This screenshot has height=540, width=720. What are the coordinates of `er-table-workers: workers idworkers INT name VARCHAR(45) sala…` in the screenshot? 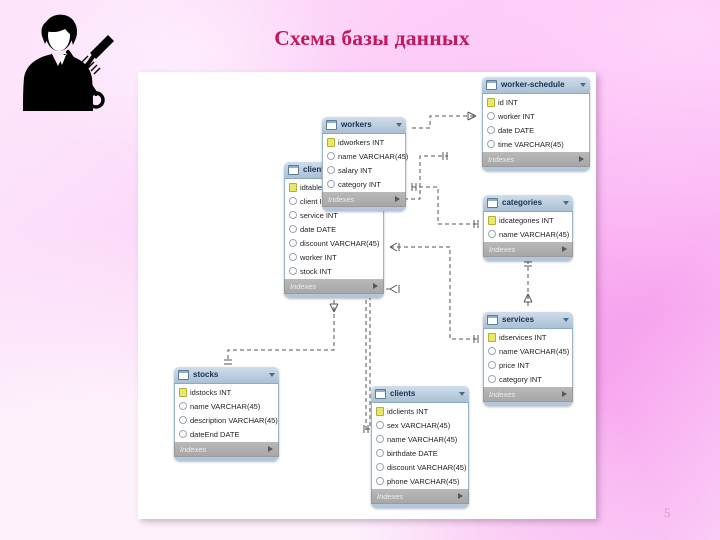 It's located at (365, 164).